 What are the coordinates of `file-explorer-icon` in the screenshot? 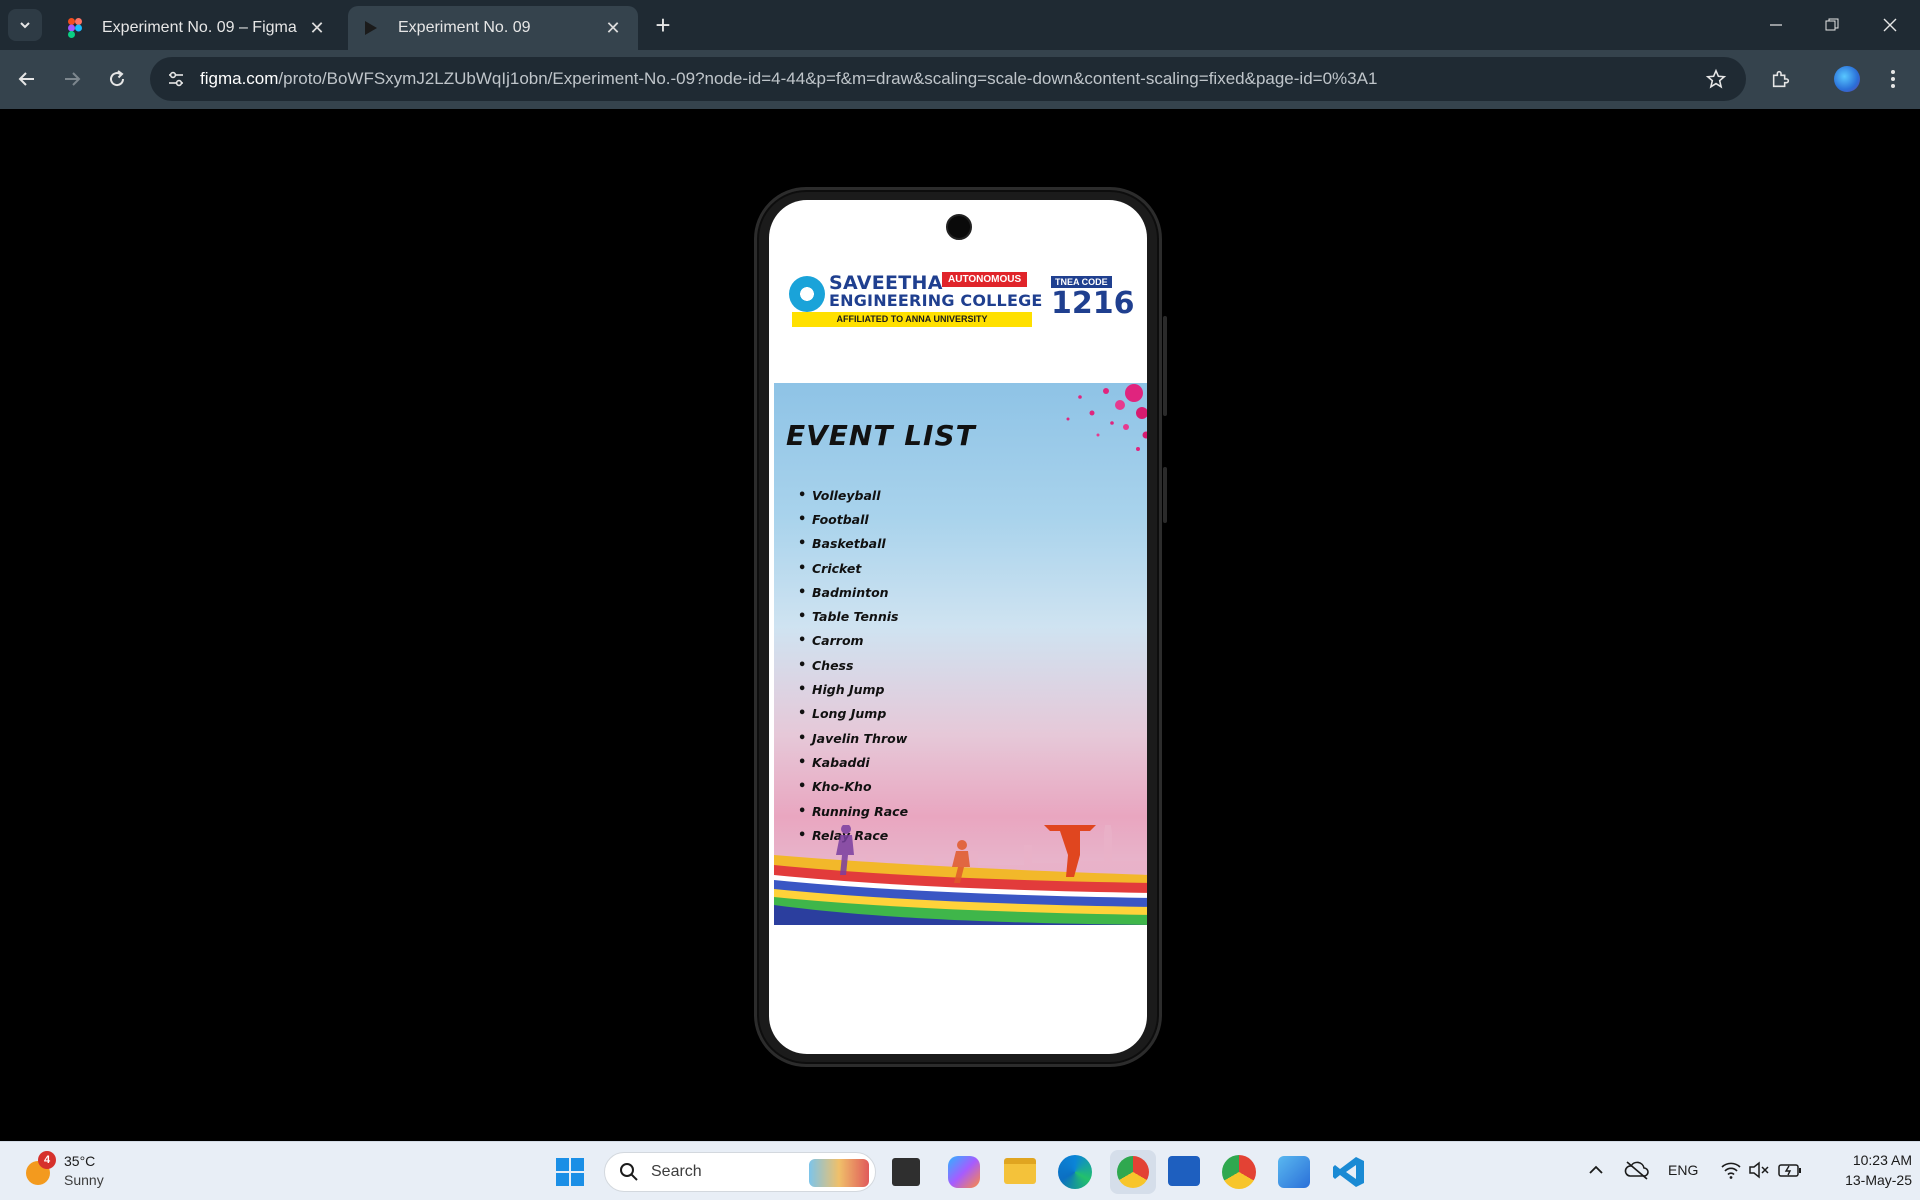 It's located at (1020, 1171).